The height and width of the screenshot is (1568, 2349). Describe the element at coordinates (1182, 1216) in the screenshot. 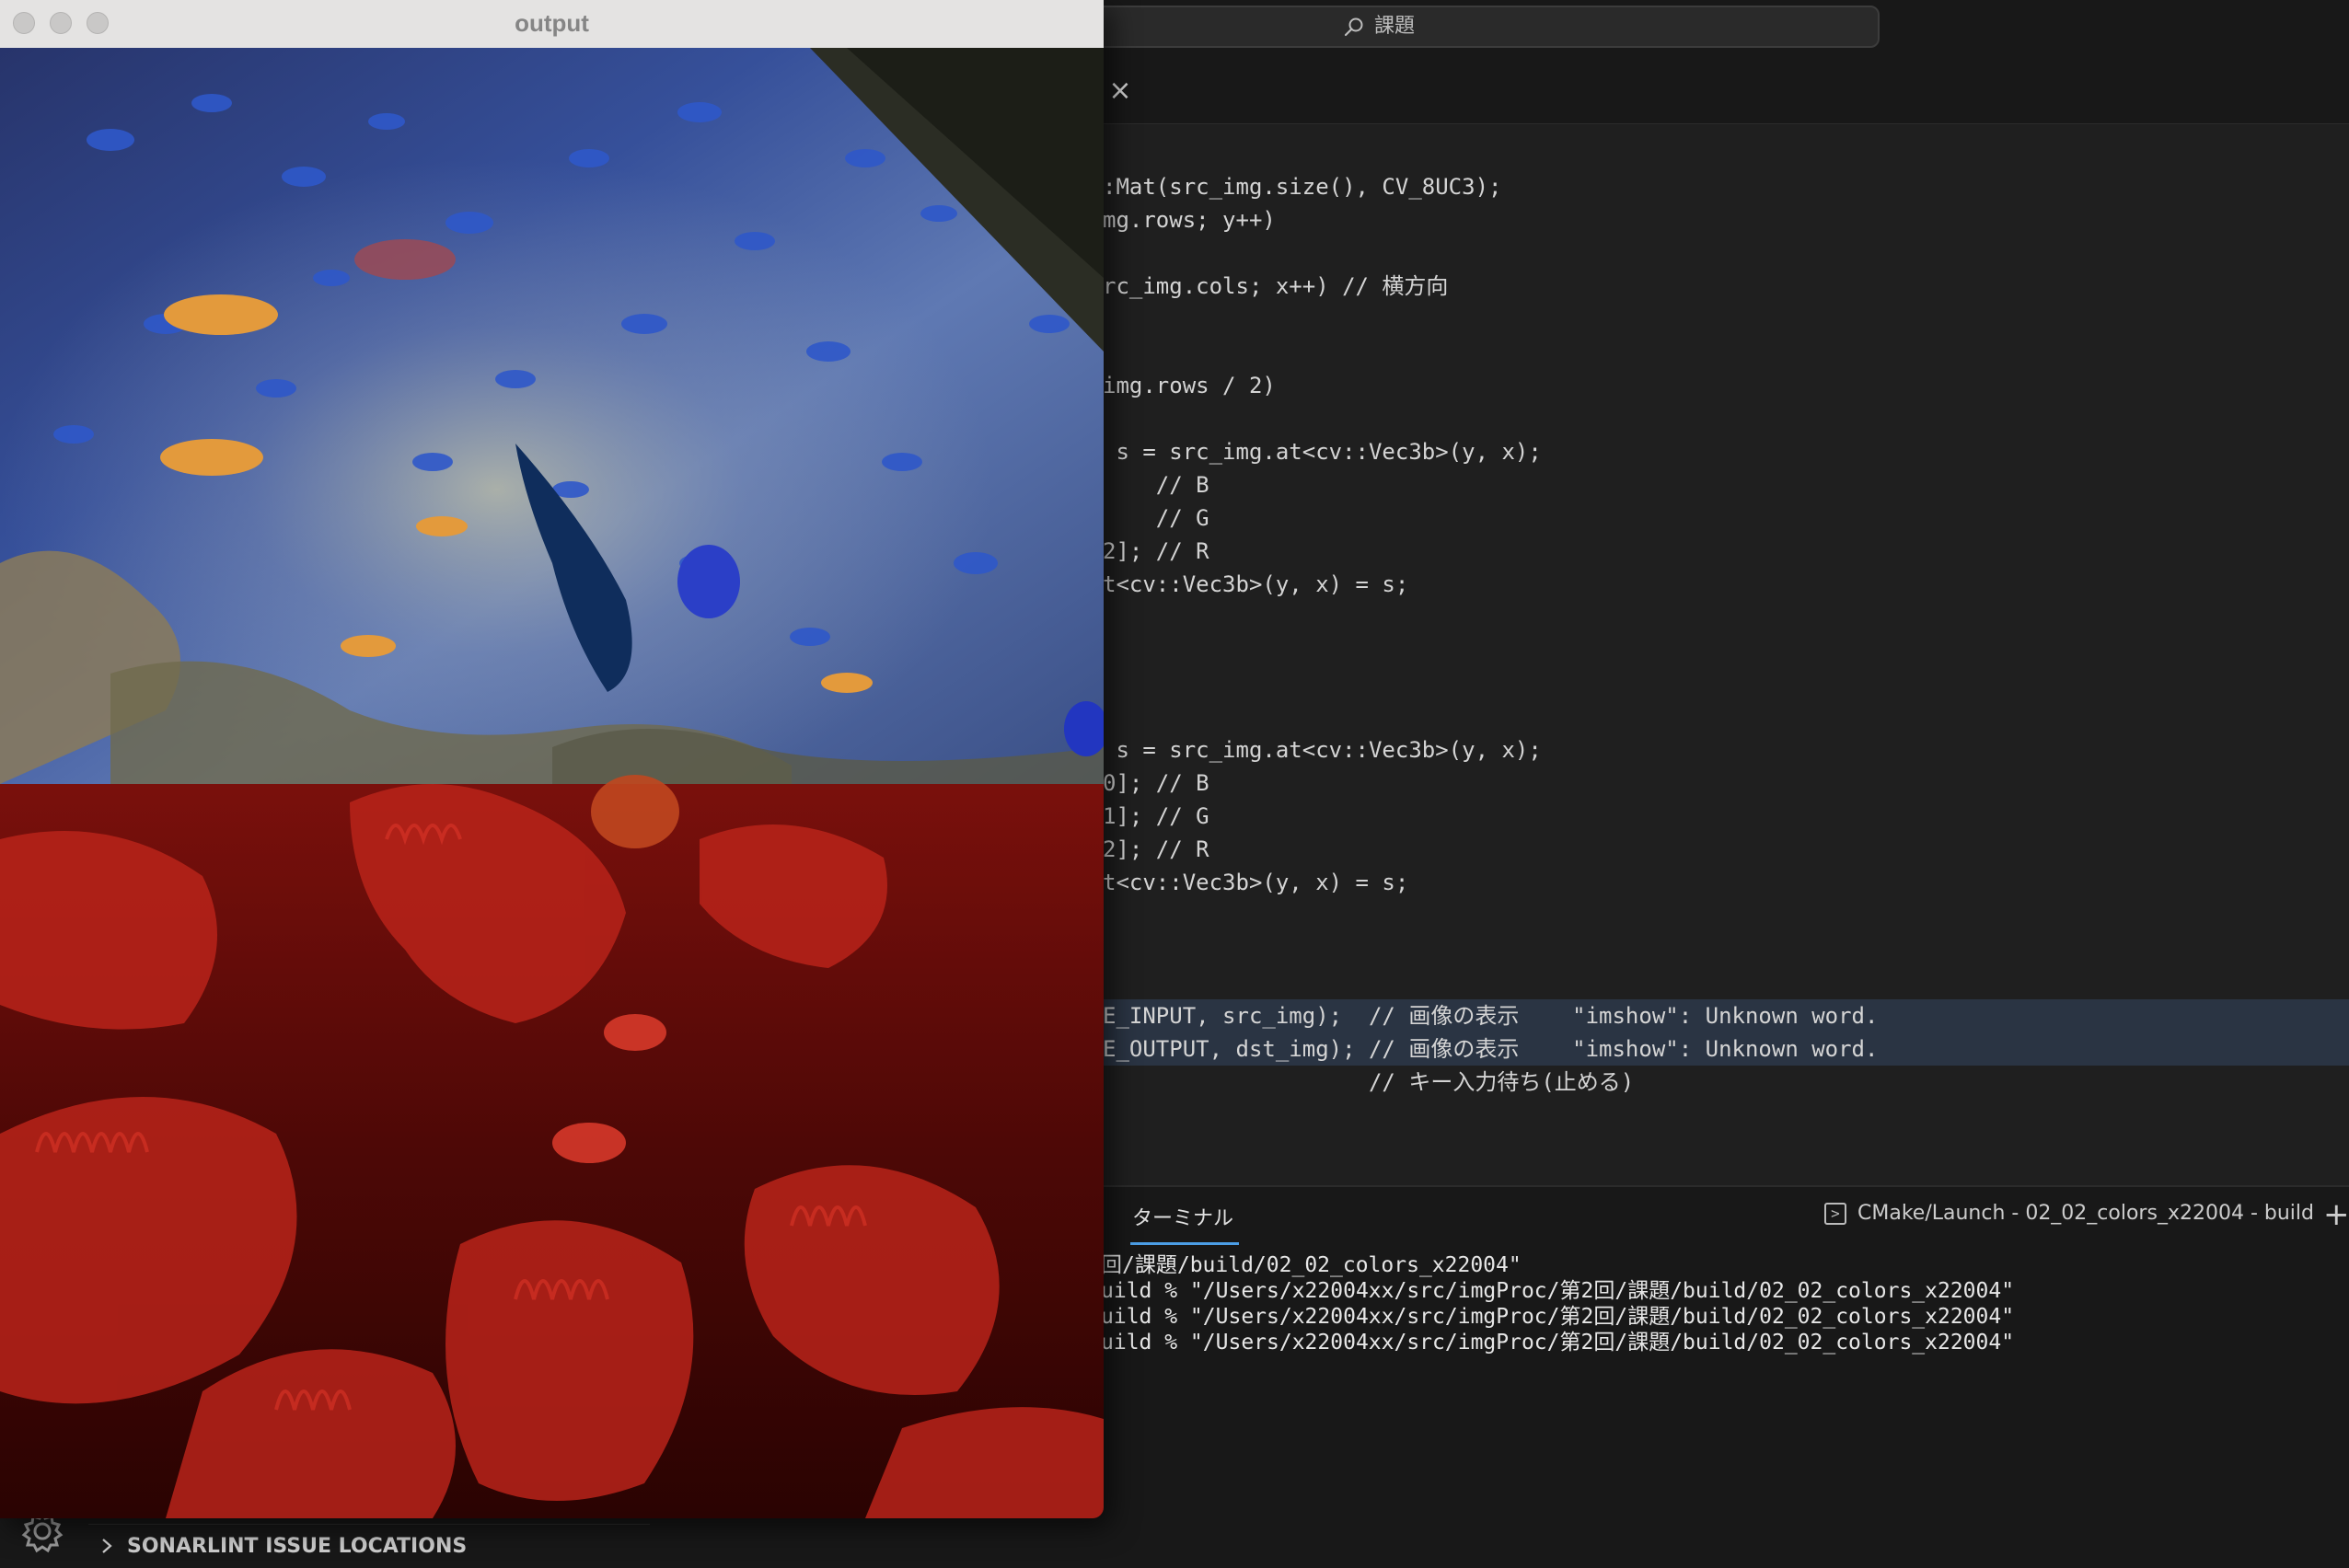

I see `tab-terminal: ターミナル` at that location.